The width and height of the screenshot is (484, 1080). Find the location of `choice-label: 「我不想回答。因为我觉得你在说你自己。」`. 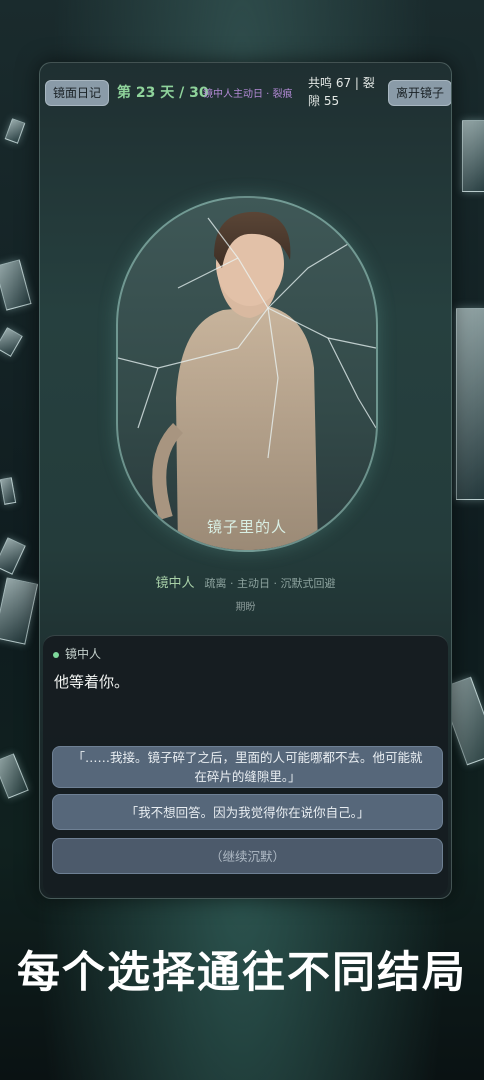

choice-label: 「我不想回答。因为我觉得你在说你自己。」 is located at coordinates (247, 812).